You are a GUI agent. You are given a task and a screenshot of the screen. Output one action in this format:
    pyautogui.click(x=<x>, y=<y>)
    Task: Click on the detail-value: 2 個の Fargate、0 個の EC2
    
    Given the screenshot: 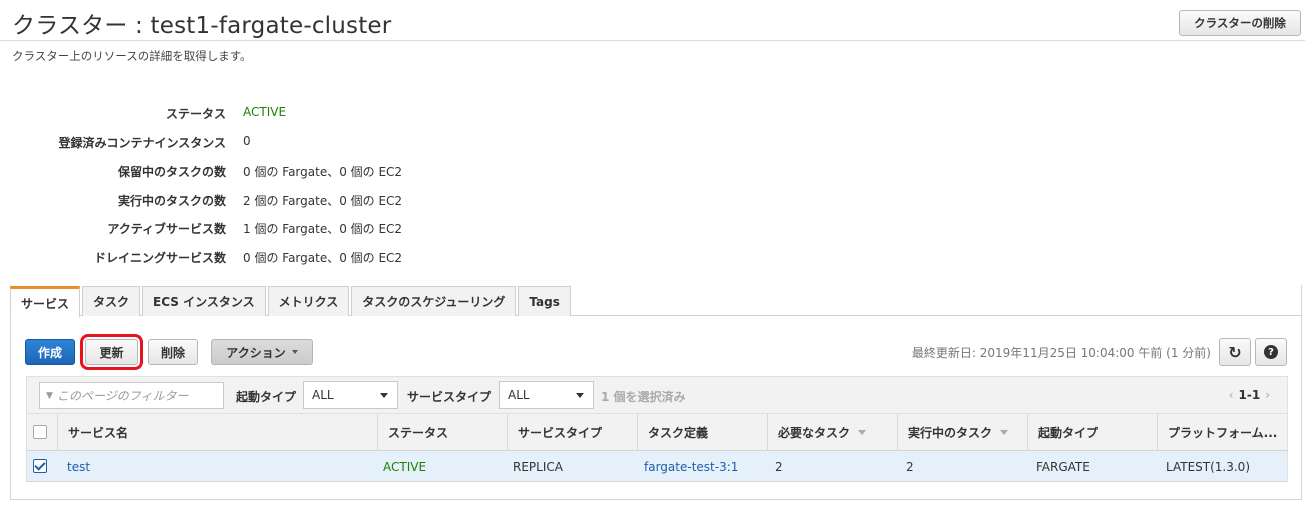 What is the action you would take?
    pyautogui.click(x=323, y=201)
    